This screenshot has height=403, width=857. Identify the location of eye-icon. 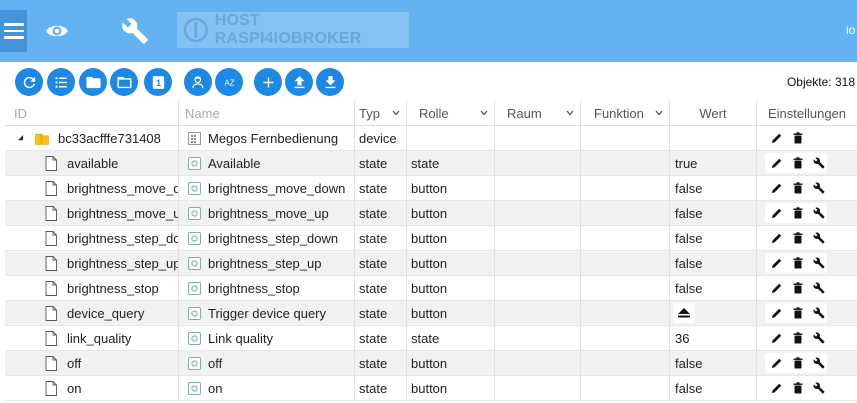
(57, 31).